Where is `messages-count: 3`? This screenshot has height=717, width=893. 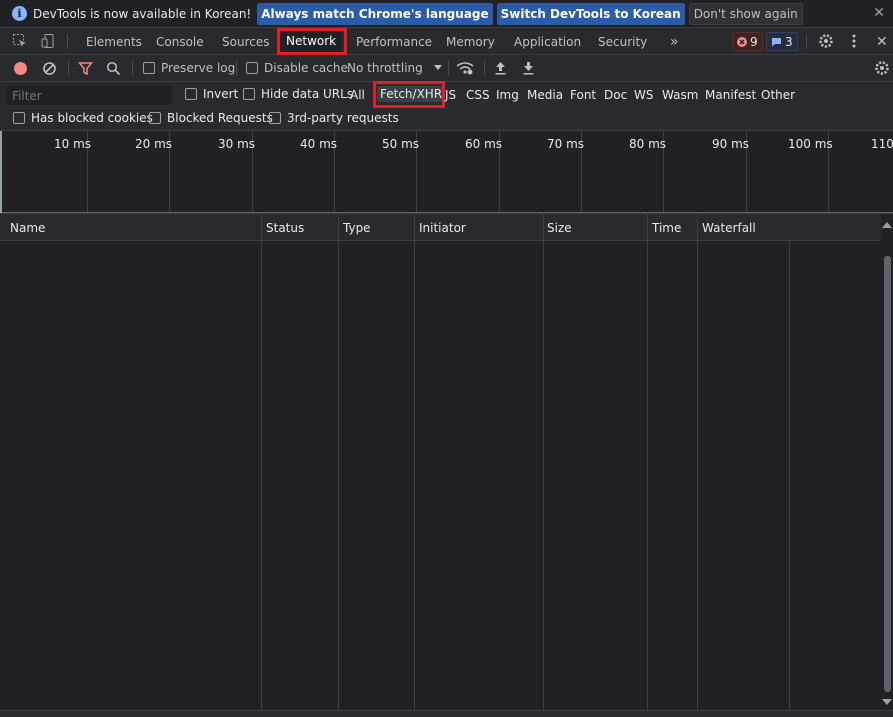 messages-count: 3 is located at coordinates (789, 41).